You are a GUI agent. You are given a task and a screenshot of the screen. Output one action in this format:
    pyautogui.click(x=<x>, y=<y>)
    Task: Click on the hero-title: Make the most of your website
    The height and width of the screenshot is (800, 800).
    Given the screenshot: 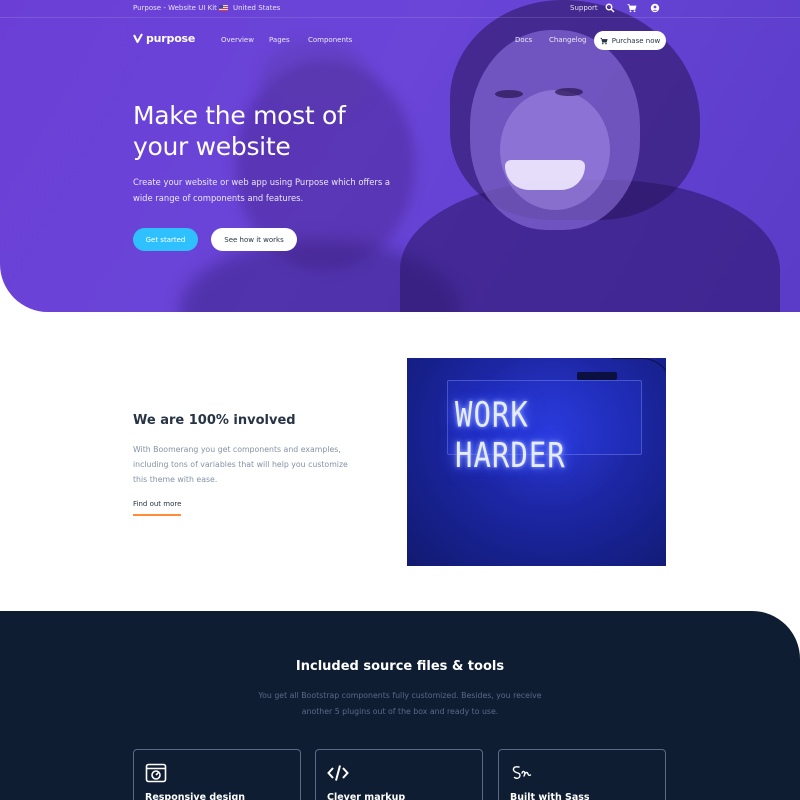 What is the action you would take?
    pyautogui.click(x=293, y=131)
    